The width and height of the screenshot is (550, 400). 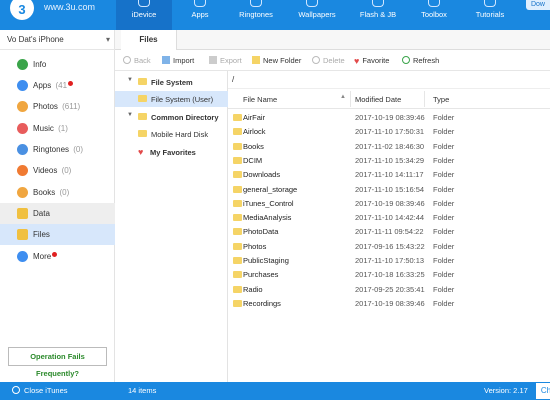 What do you see at coordinates (57, 256) in the screenshot?
I see `sidebar-item-more: More` at bounding box center [57, 256].